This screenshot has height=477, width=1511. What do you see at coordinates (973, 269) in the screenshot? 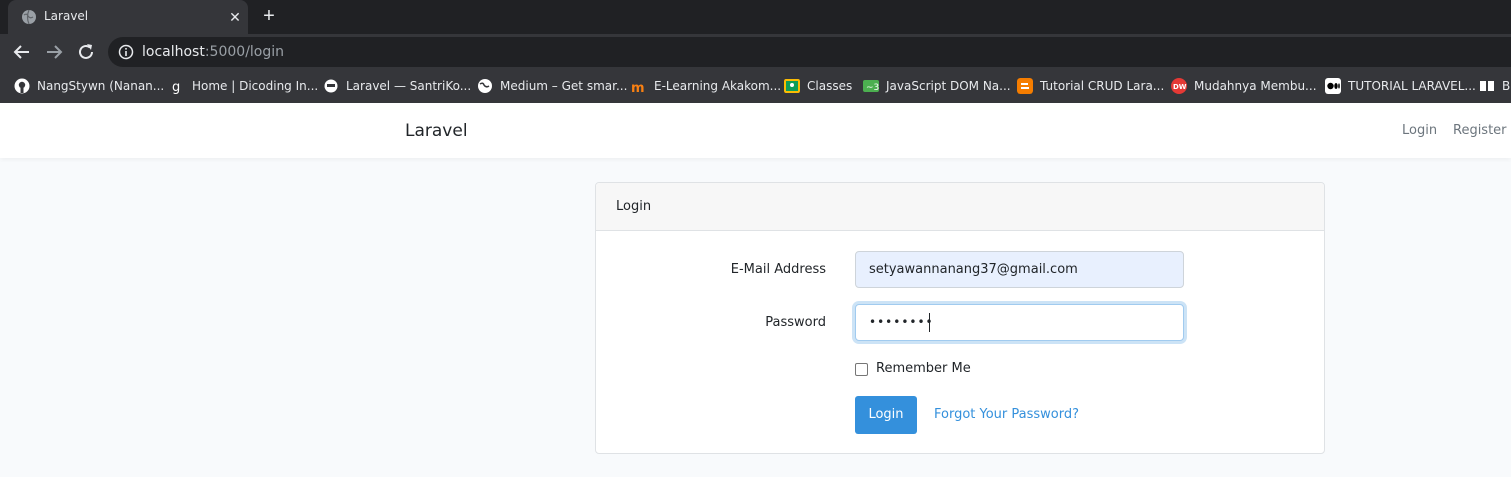
I see `email-value: setyawannanang37@gmail.com` at bounding box center [973, 269].